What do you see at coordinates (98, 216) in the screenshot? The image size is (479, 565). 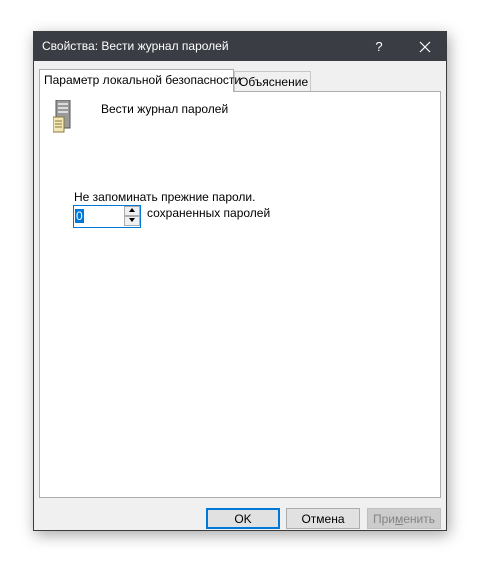 I see `password-history-input: 0` at bounding box center [98, 216].